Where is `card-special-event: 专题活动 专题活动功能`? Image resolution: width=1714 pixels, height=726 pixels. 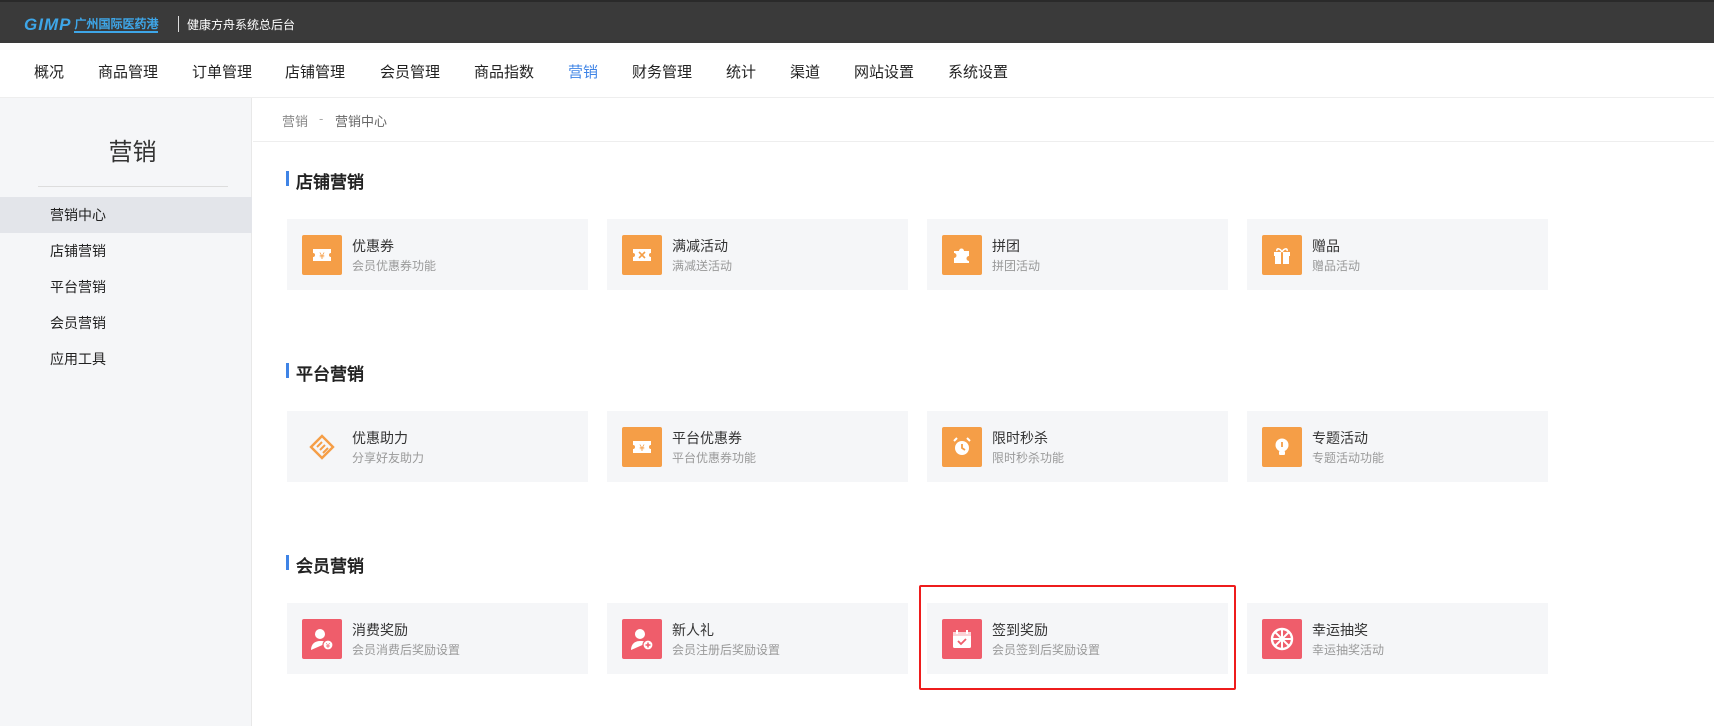 card-special-event: 专题活动 专题活动功能 is located at coordinates (1397, 446).